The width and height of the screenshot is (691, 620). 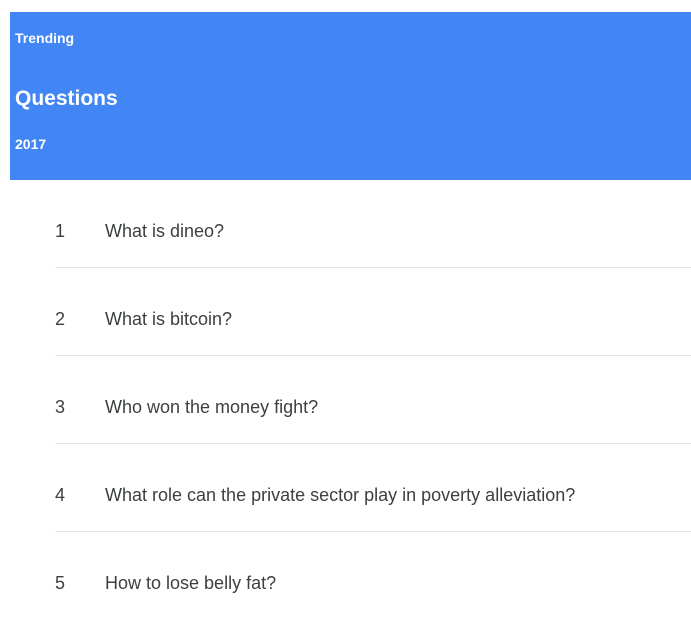 I want to click on list-item: 3 Who won the money fight?, so click(x=373, y=400).